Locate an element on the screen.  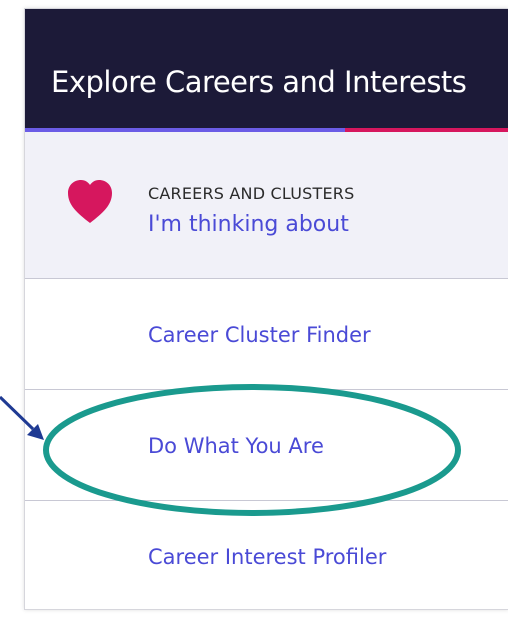
panel-title: Explore Careers and Interests is located at coordinates (259, 82).